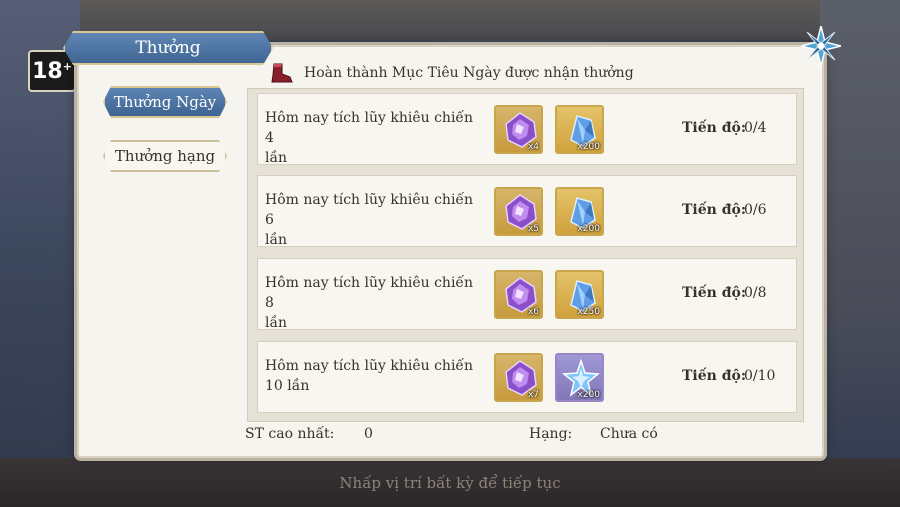  What do you see at coordinates (369, 128) in the screenshot?
I see `task-description-line: Hôm nay tích lũy khiêu chiến 4` at bounding box center [369, 128].